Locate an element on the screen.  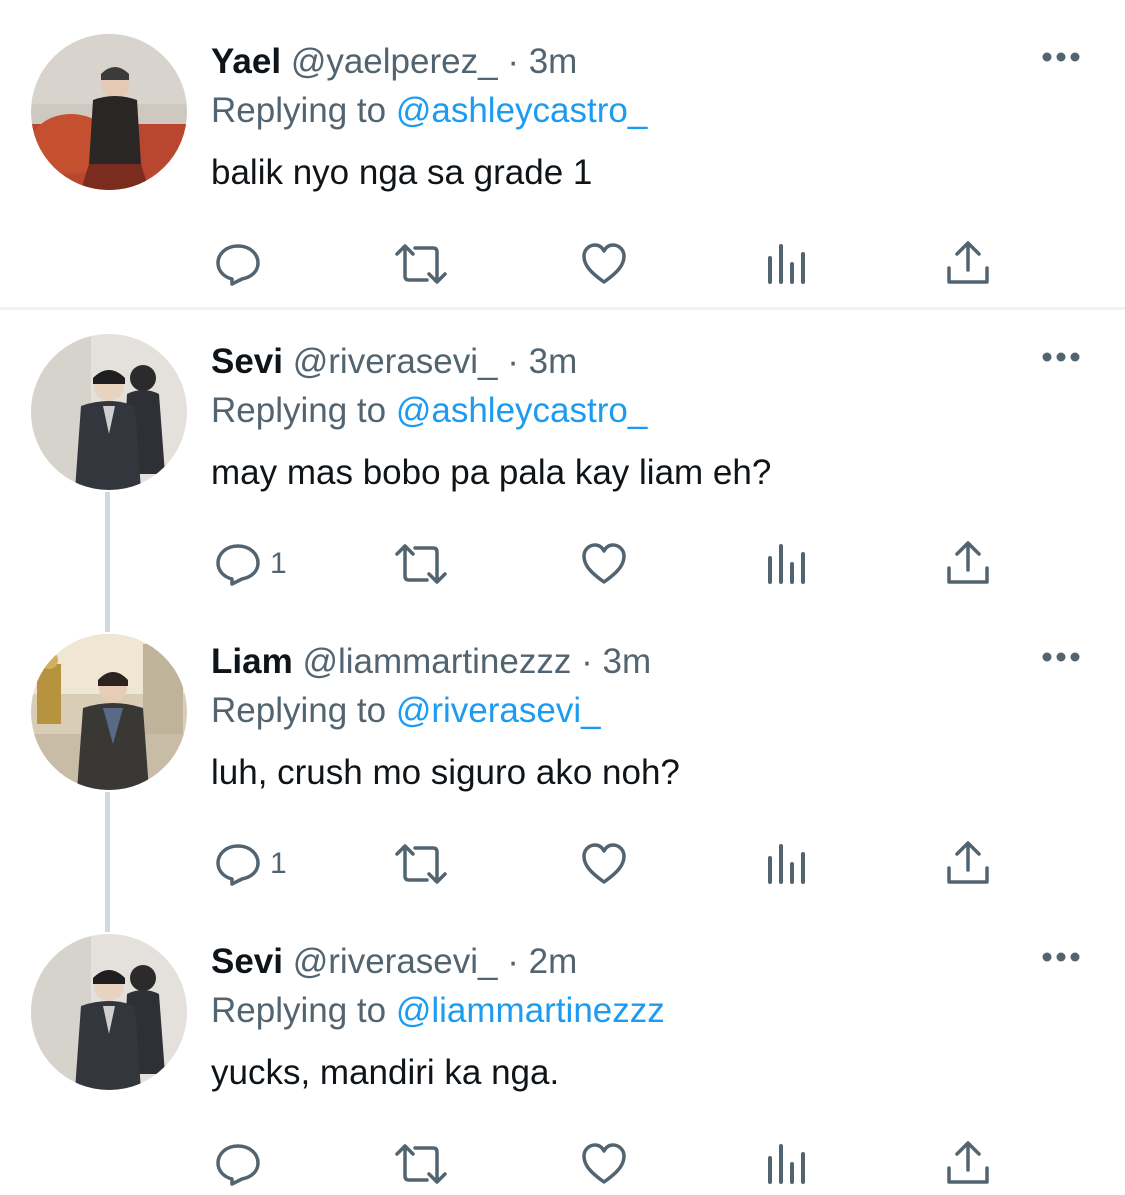
divider is located at coordinates (562, 308).